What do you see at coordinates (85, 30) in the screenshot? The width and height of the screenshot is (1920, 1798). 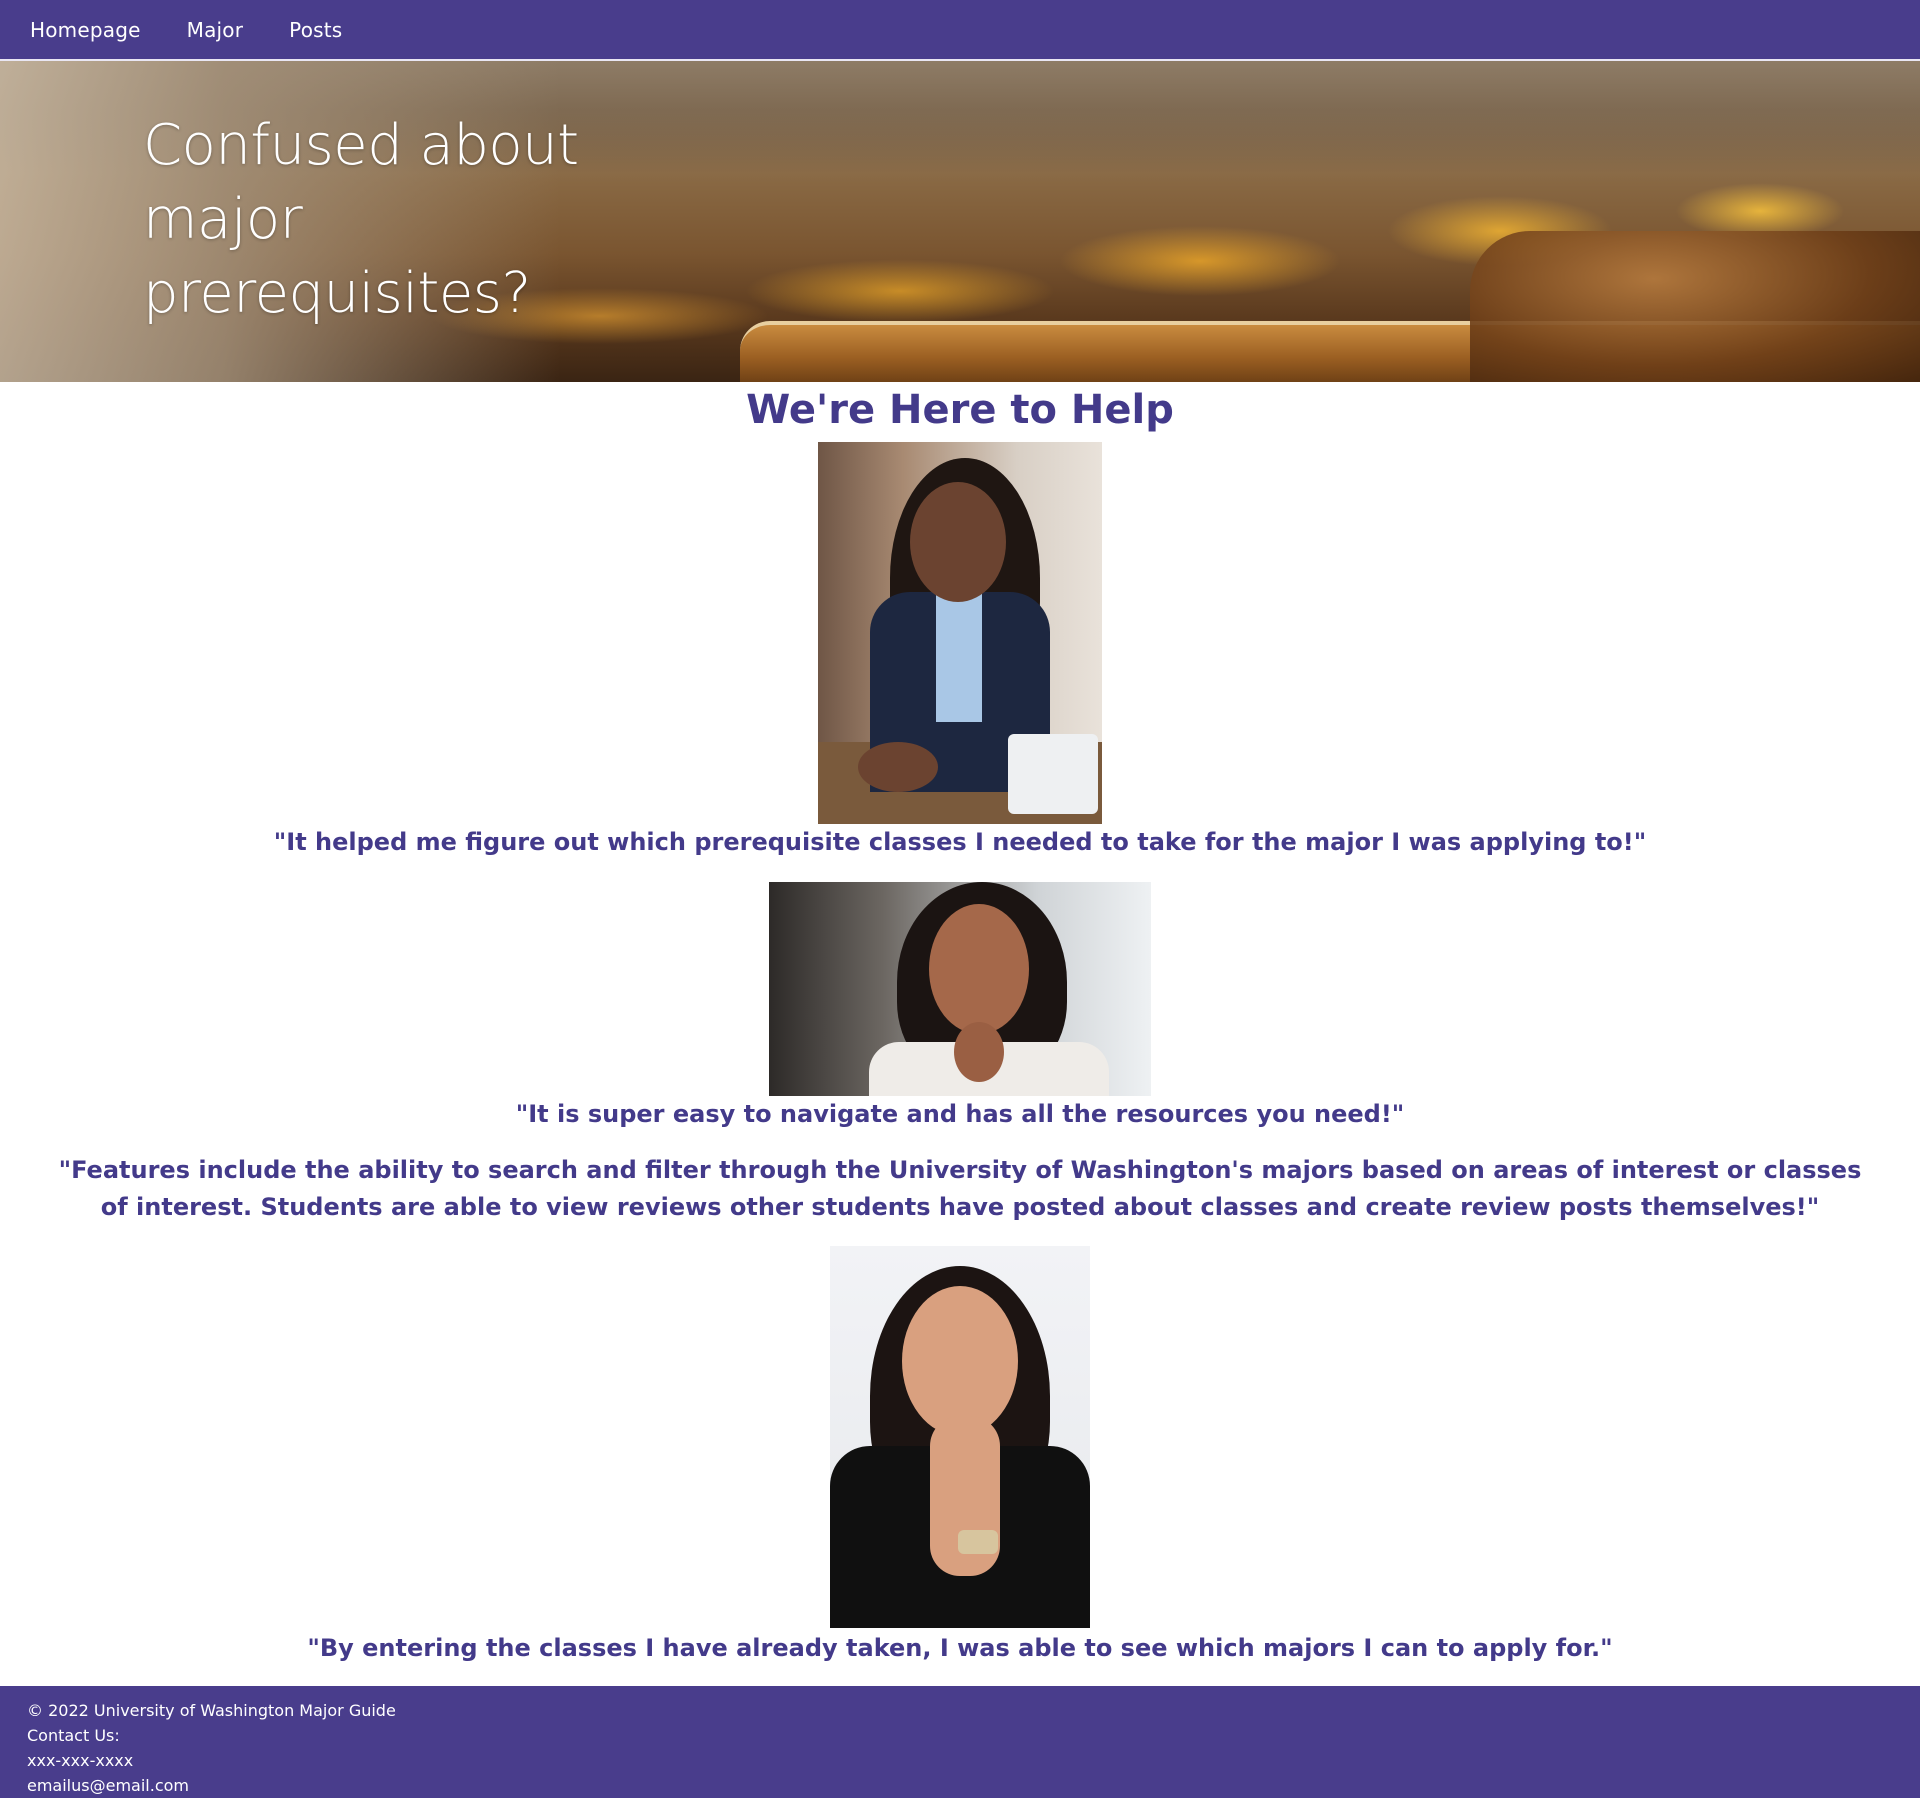 I see `nav-link-homepage: Homepage` at bounding box center [85, 30].